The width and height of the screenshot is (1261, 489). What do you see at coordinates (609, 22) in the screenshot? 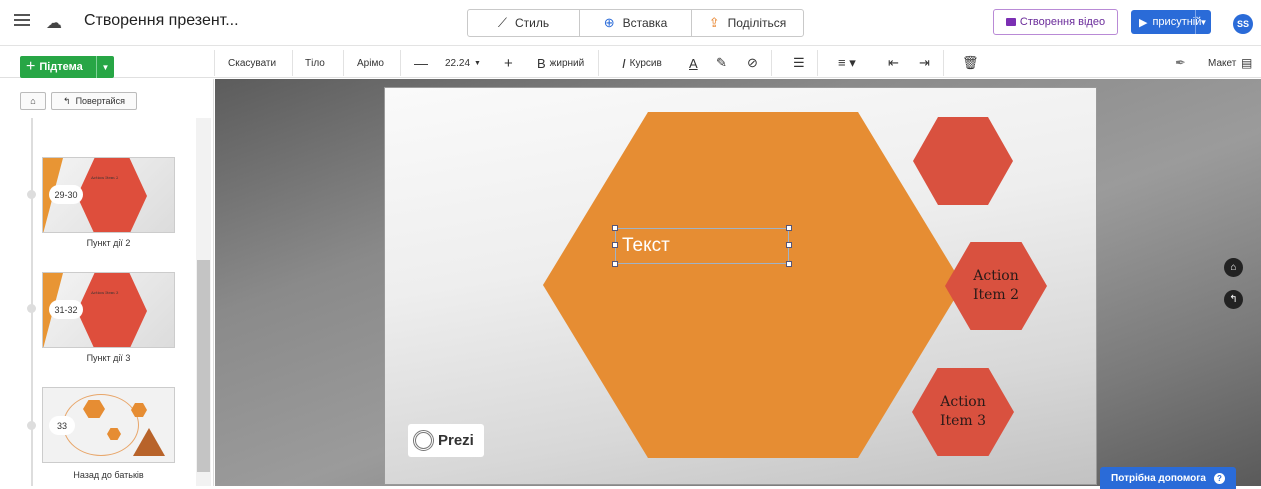
I see `plus-circle-icon: ⊕` at bounding box center [609, 22].